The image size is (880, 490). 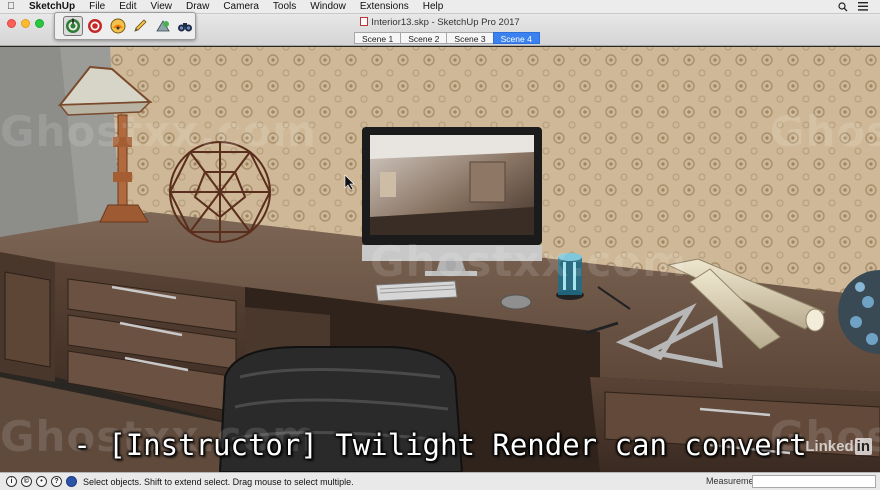 I want to click on binoculars-button, so click(x=184, y=26).